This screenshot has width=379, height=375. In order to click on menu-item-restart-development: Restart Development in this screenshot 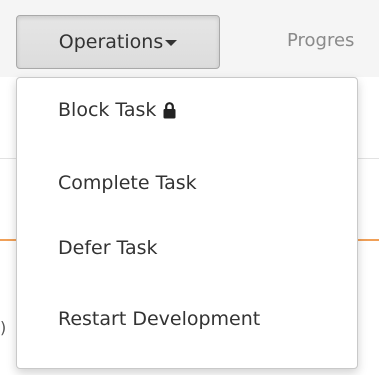, I will do `click(187, 319)`.